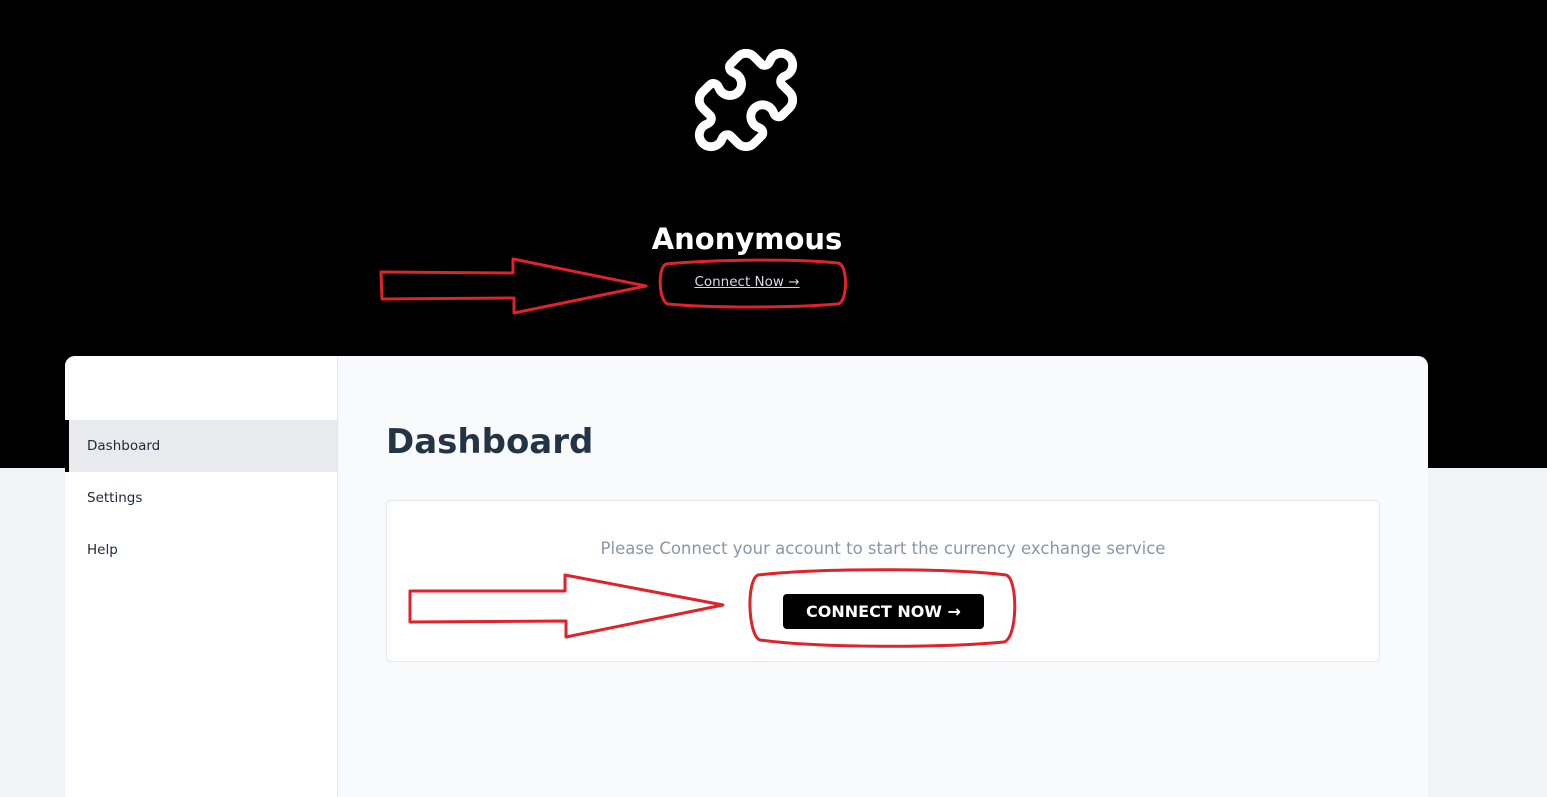  Describe the element at coordinates (1527, 234) in the screenshot. I see `header-banner-edge` at that location.